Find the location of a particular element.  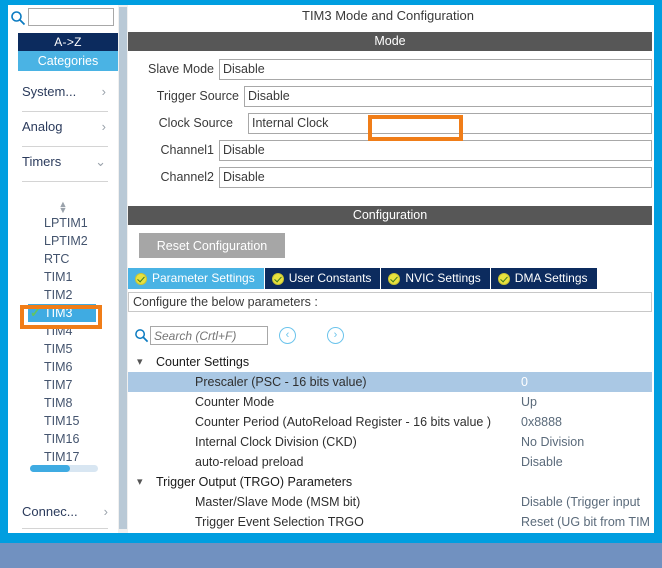

param-row: Prescaler (PSC - 16 bits value) 0 is located at coordinates (390, 382).